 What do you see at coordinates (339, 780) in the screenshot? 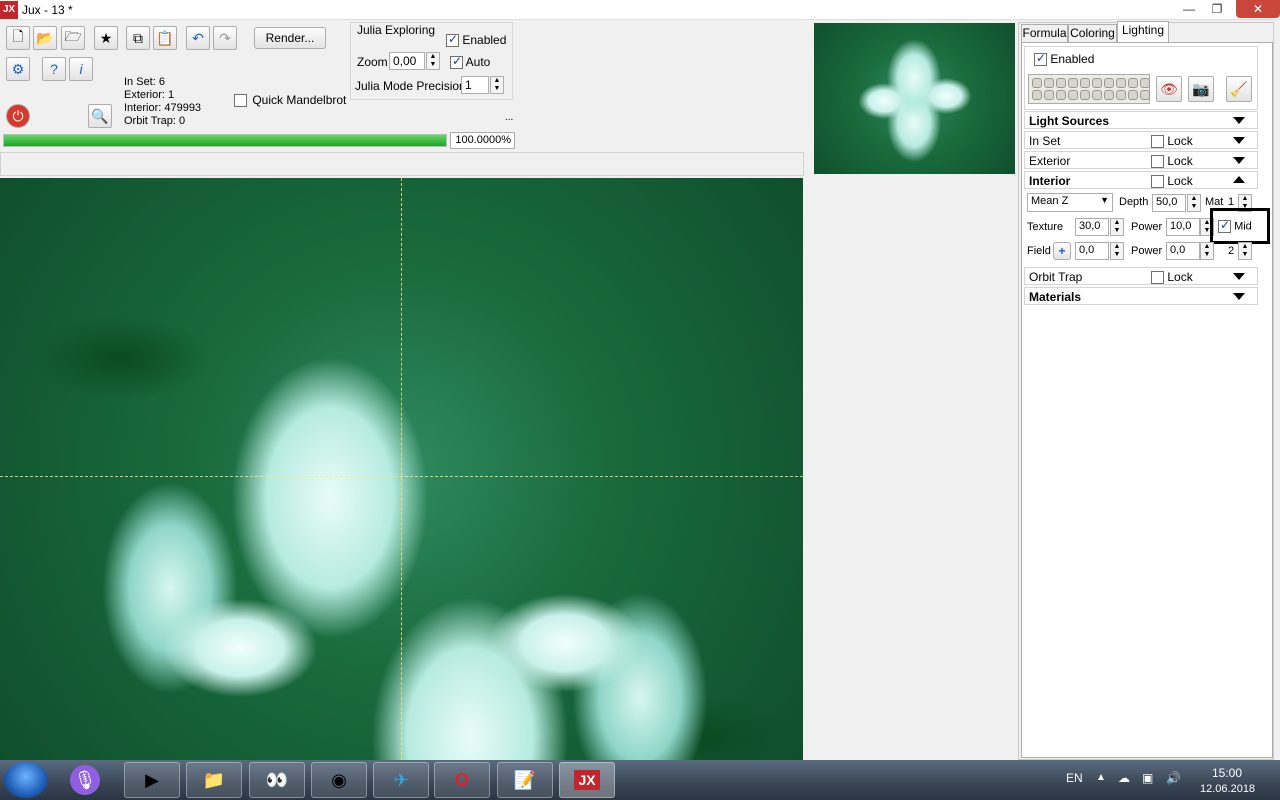
I see `chrome-icon: ◉` at bounding box center [339, 780].